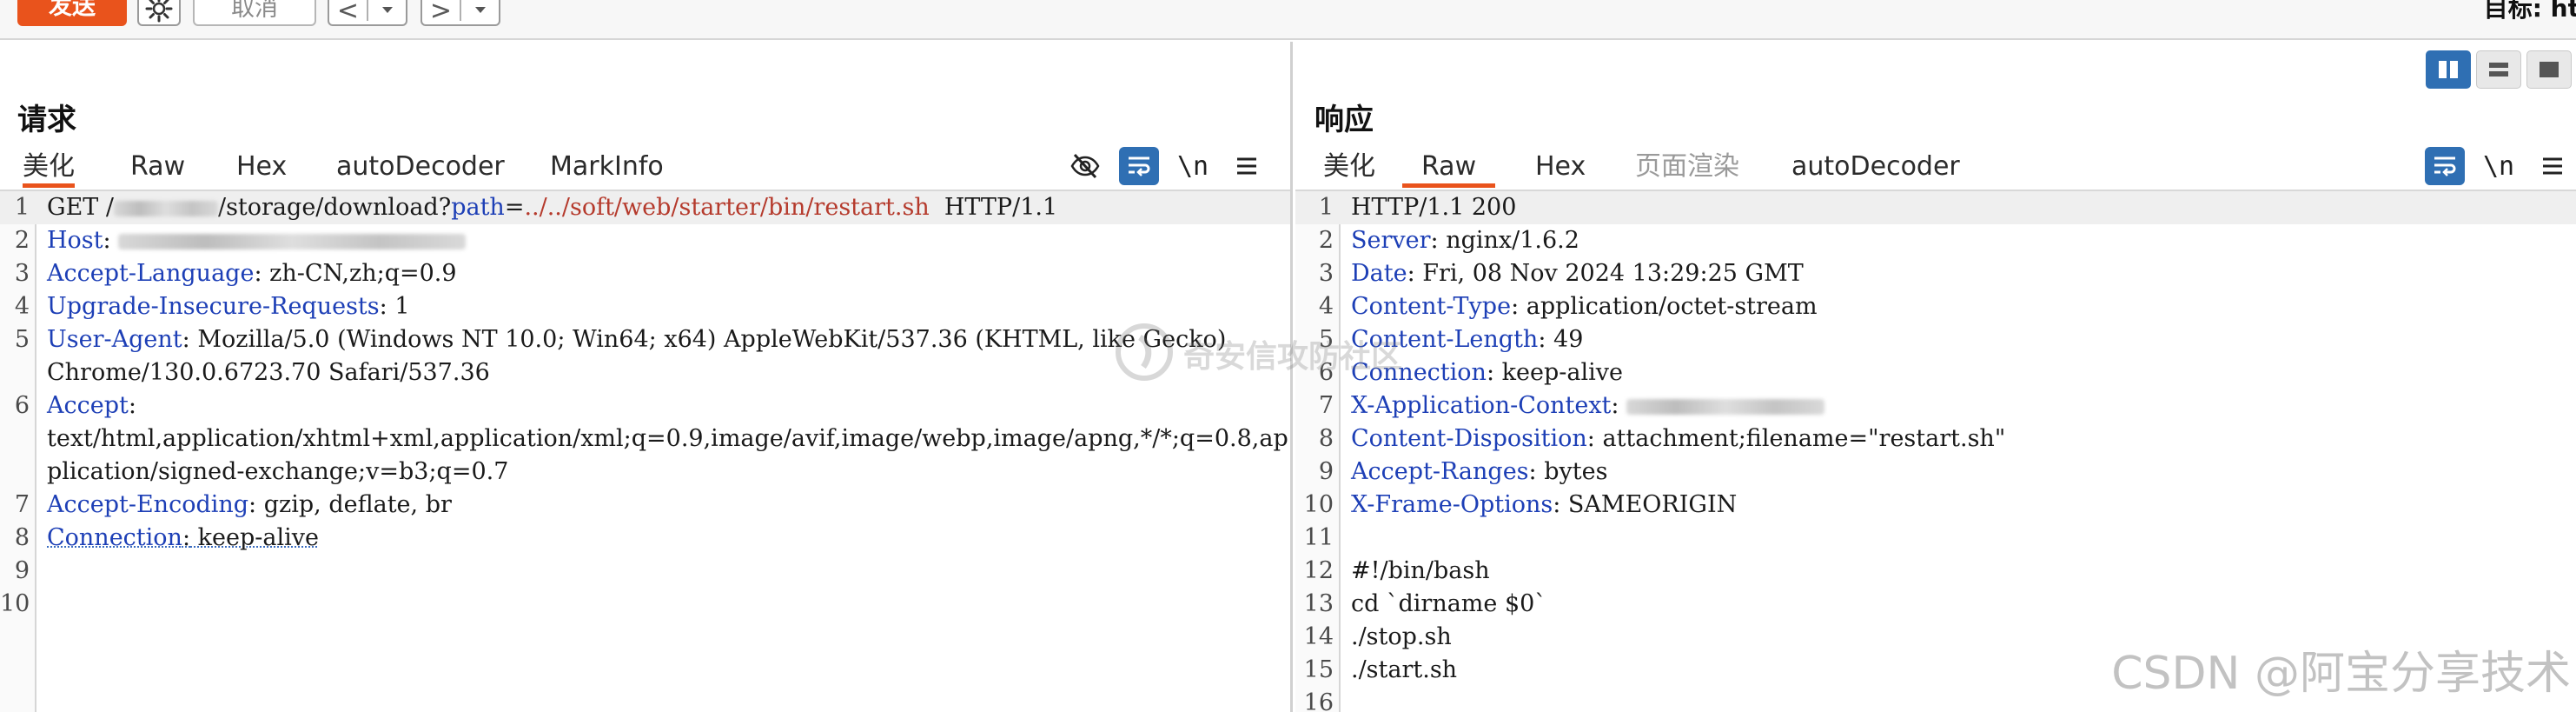 Image resolution: width=2576 pixels, height=712 pixels. I want to click on header-line: Date: Fri, 08 Nov 2024 13:29:25 GMT, so click(1572, 273).